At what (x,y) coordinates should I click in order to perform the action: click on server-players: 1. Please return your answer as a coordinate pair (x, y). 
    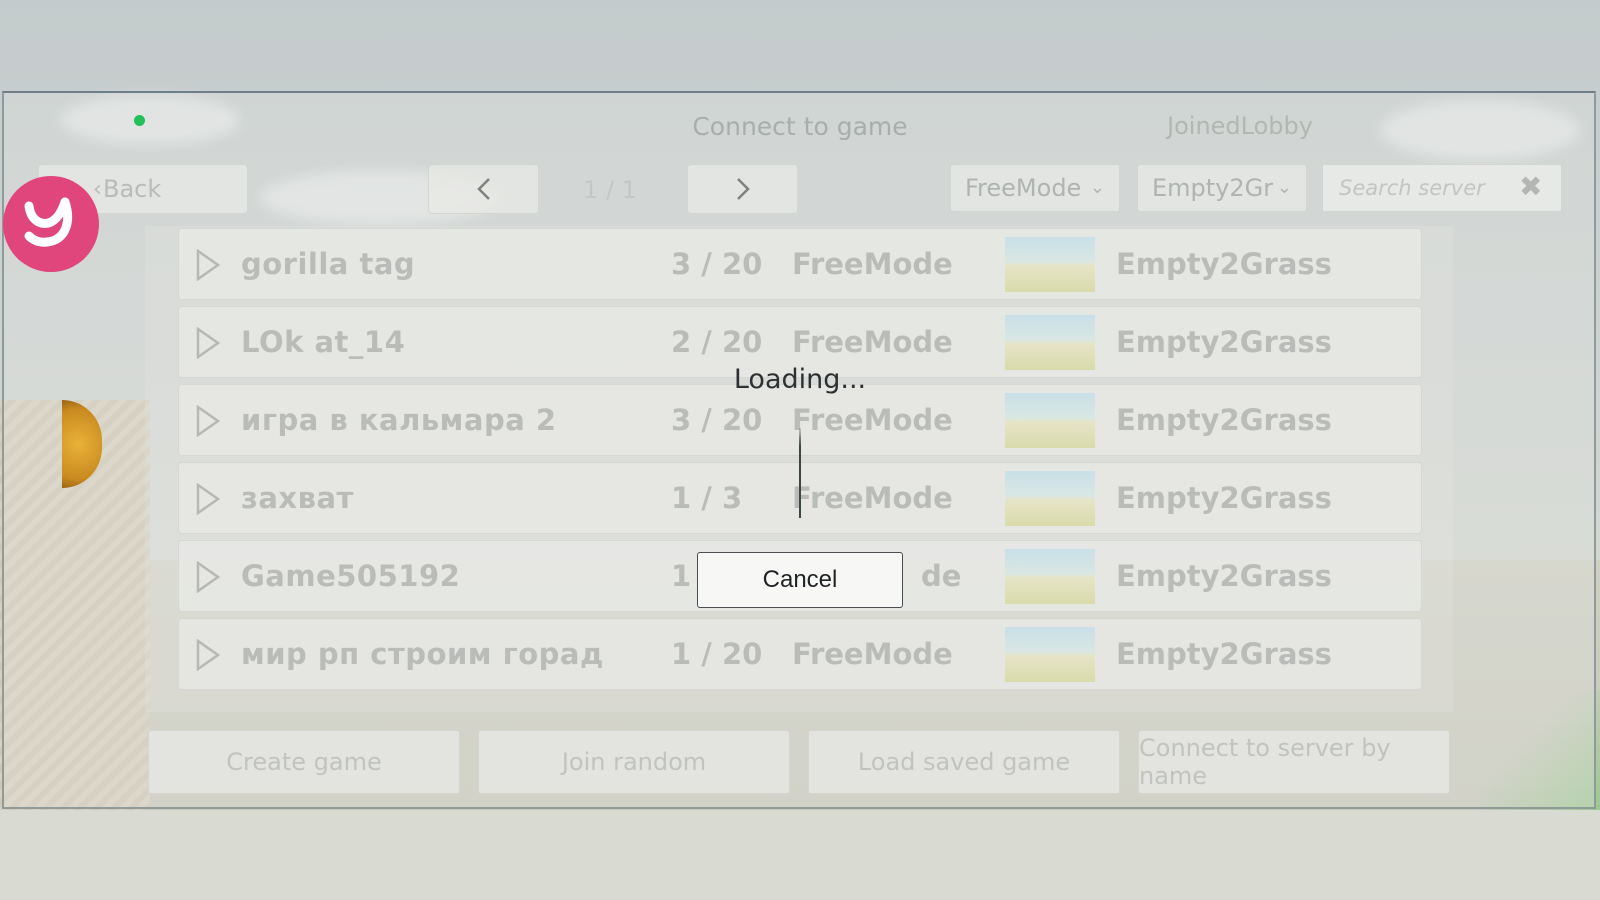
    Looking at the image, I should click on (681, 576).